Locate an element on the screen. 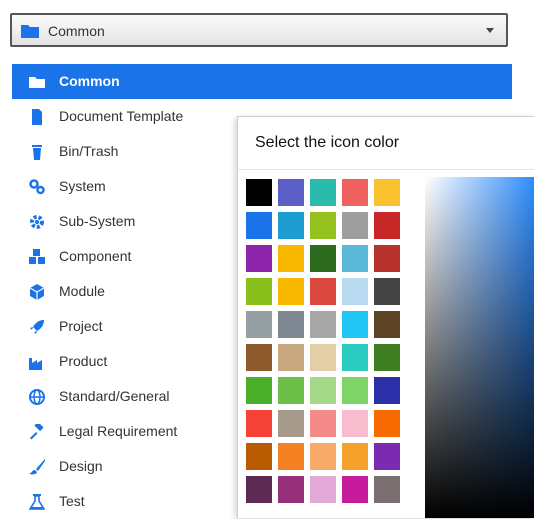 The height and width of the screenshot is (519, 534). list-item-label: Design is located at coordinates (81, 466).